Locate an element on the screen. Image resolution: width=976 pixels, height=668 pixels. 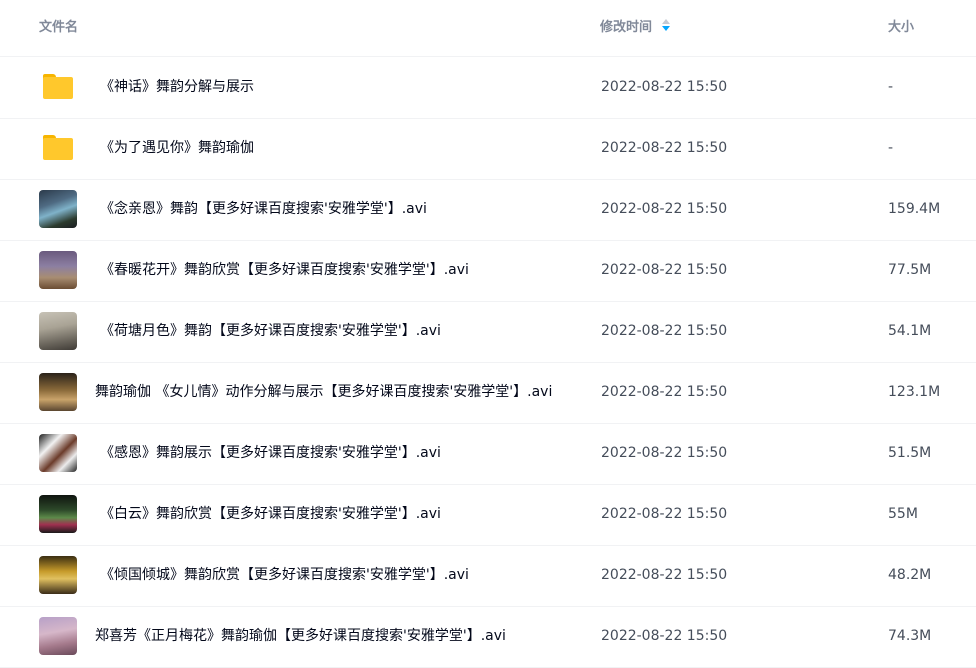
file-name: 《念亲恩》舞韵【更多好课百度搜索'安雅学堂'】.avi is located at coordinates (263, 209).